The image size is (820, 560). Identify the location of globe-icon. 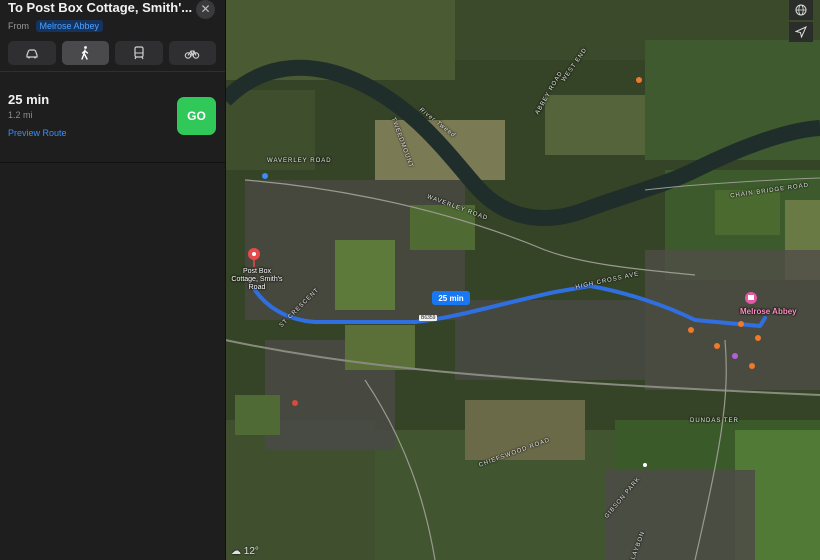
(801, 10).